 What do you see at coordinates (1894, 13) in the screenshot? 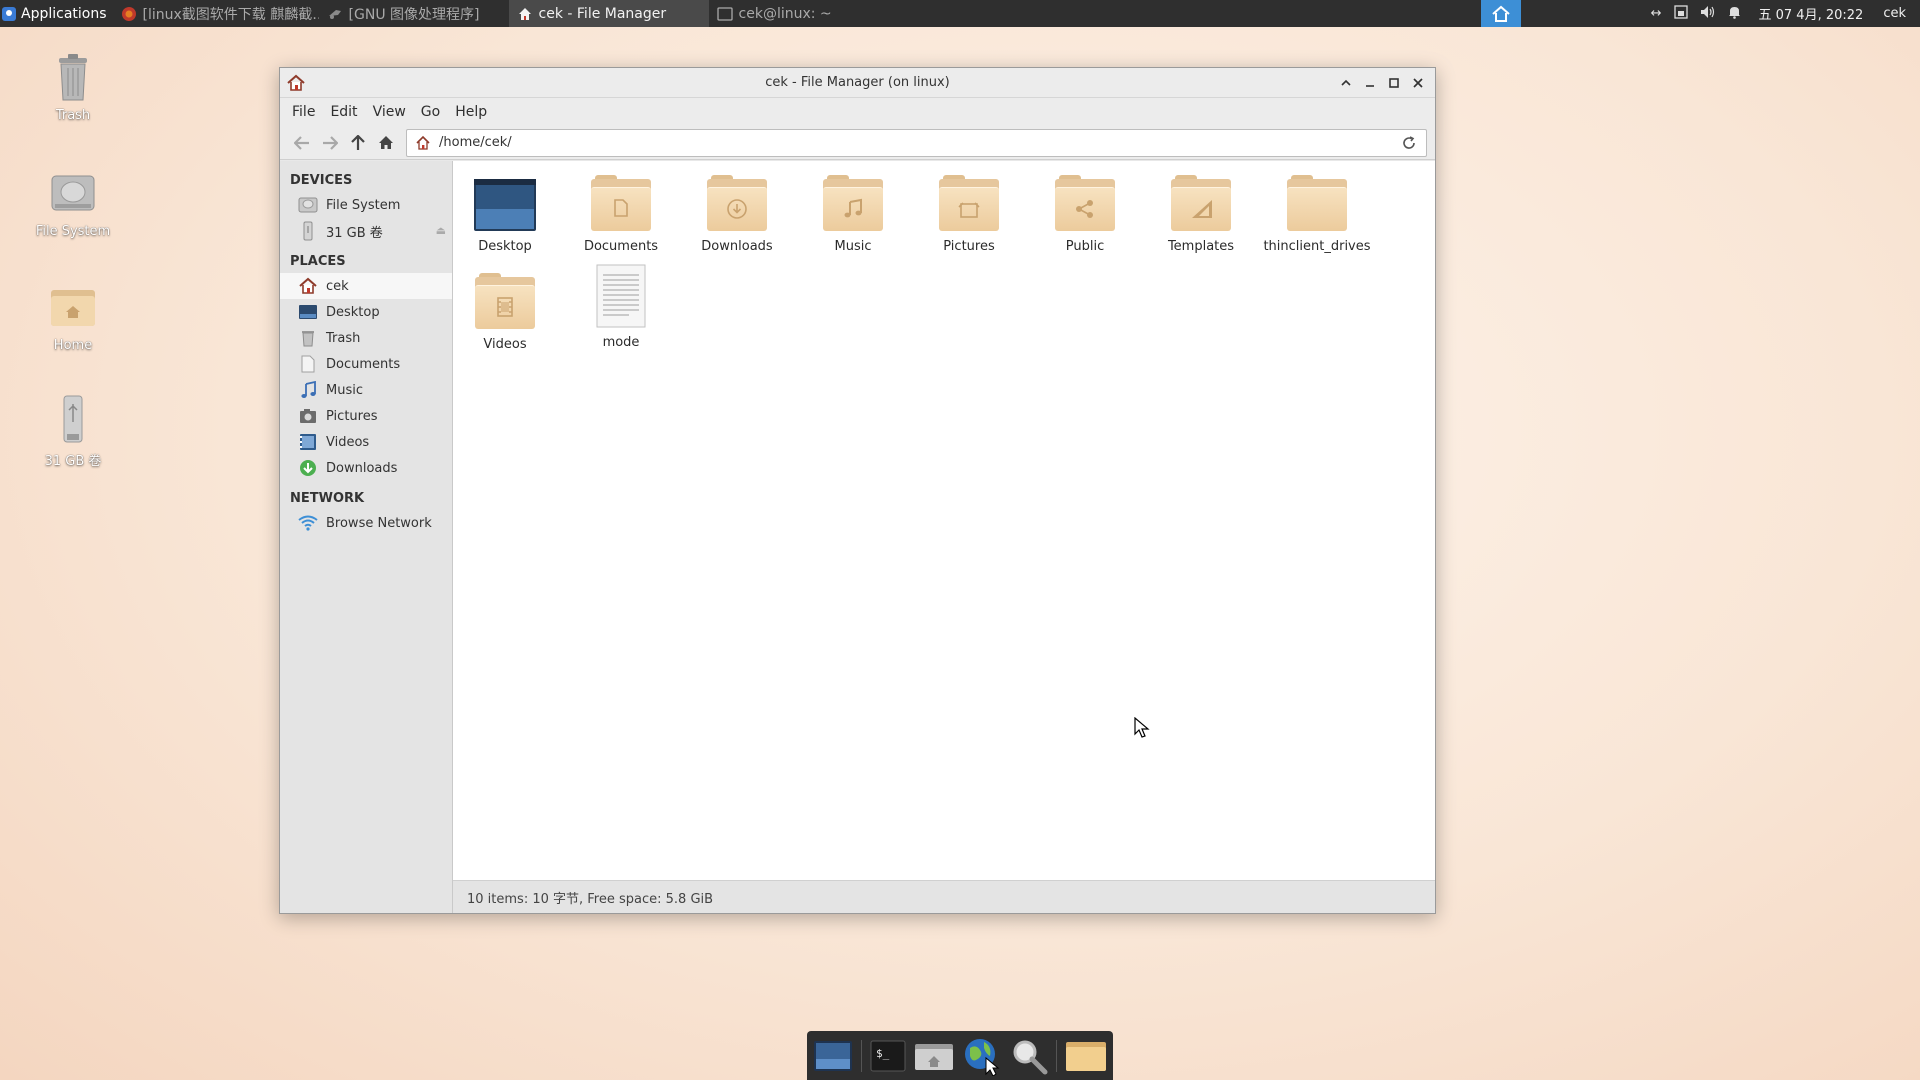
I see `user-menu: cek` at bounding box center [1894, 13].